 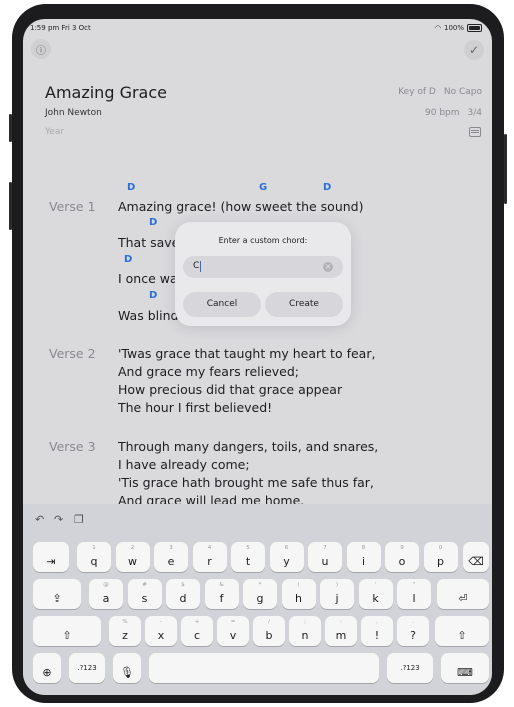 I want to click on numbers-key: .?123, so click(x=87, y=668).